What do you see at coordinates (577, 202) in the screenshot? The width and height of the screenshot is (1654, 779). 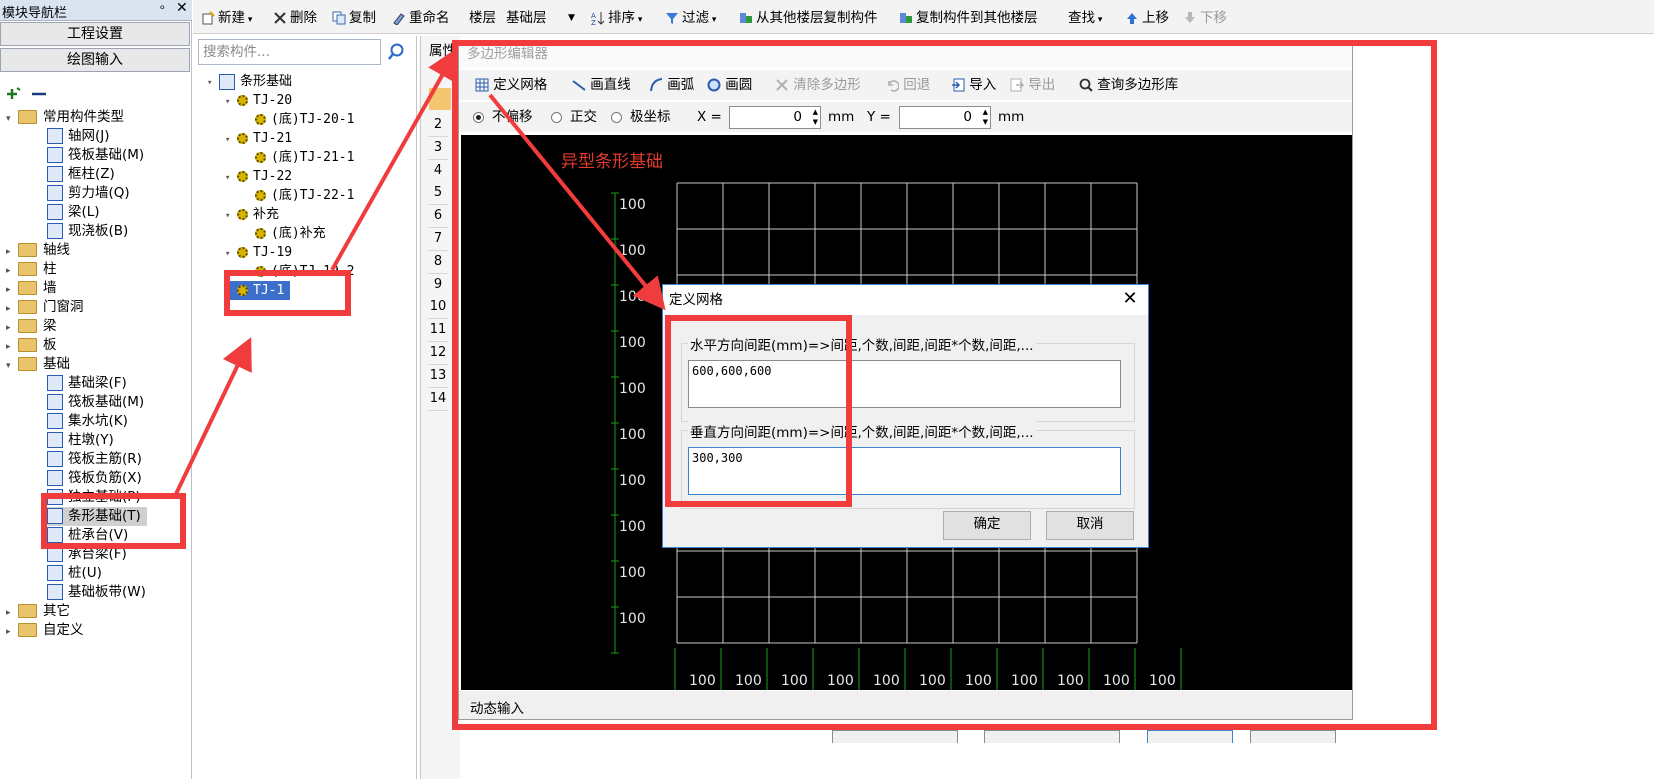 I see `arrow-button-to-dialog` at bounding box center [577, 202].